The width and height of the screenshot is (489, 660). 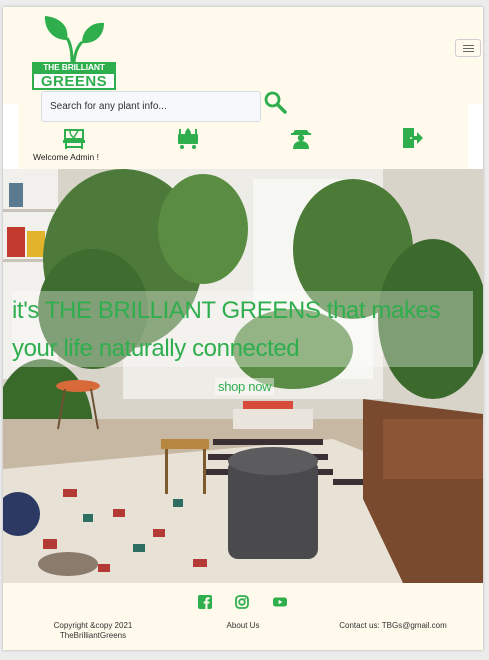 What do you see at coordinates (280, 602) in the screenshot?
I see `youtube-icon` at bounding box center [280, 602].